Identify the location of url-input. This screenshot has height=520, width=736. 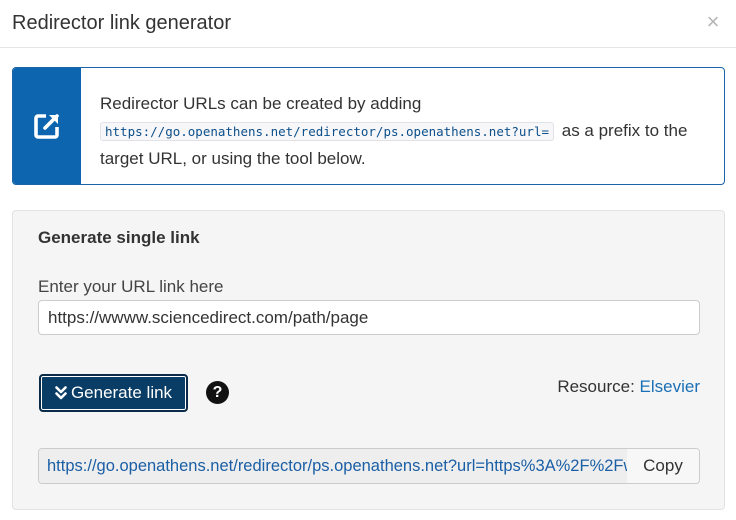
(369, 317).